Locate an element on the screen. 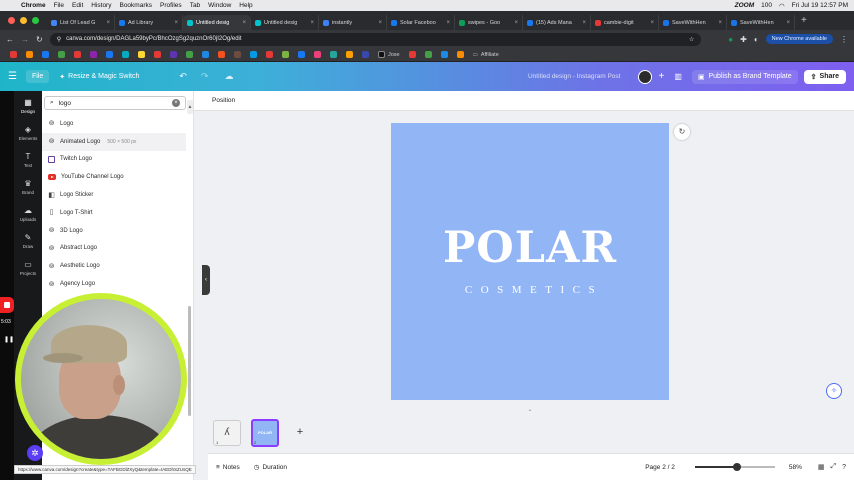 The image size is (854, 480). rail-item-draw: ✎ Draw is located at coordinates (28, 242).